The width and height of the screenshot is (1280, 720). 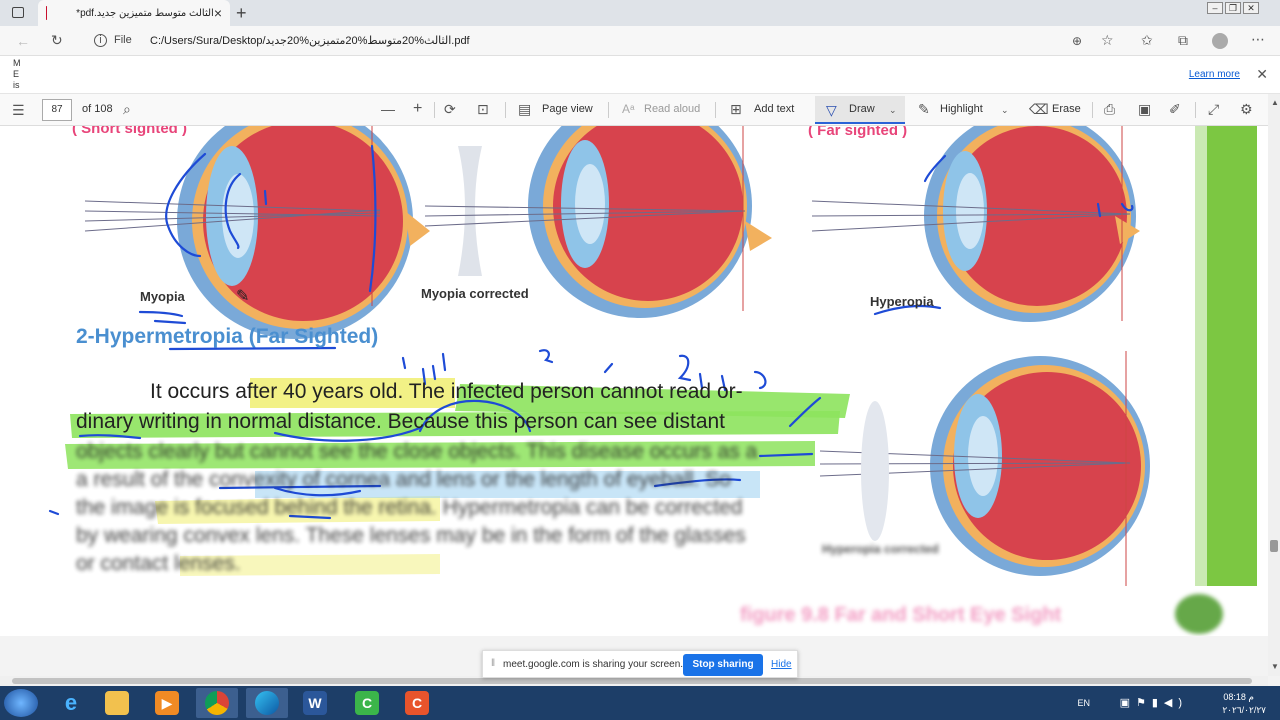 I want to click on info-strip: M E is Learn more ✕, so click(x=640, y=75).